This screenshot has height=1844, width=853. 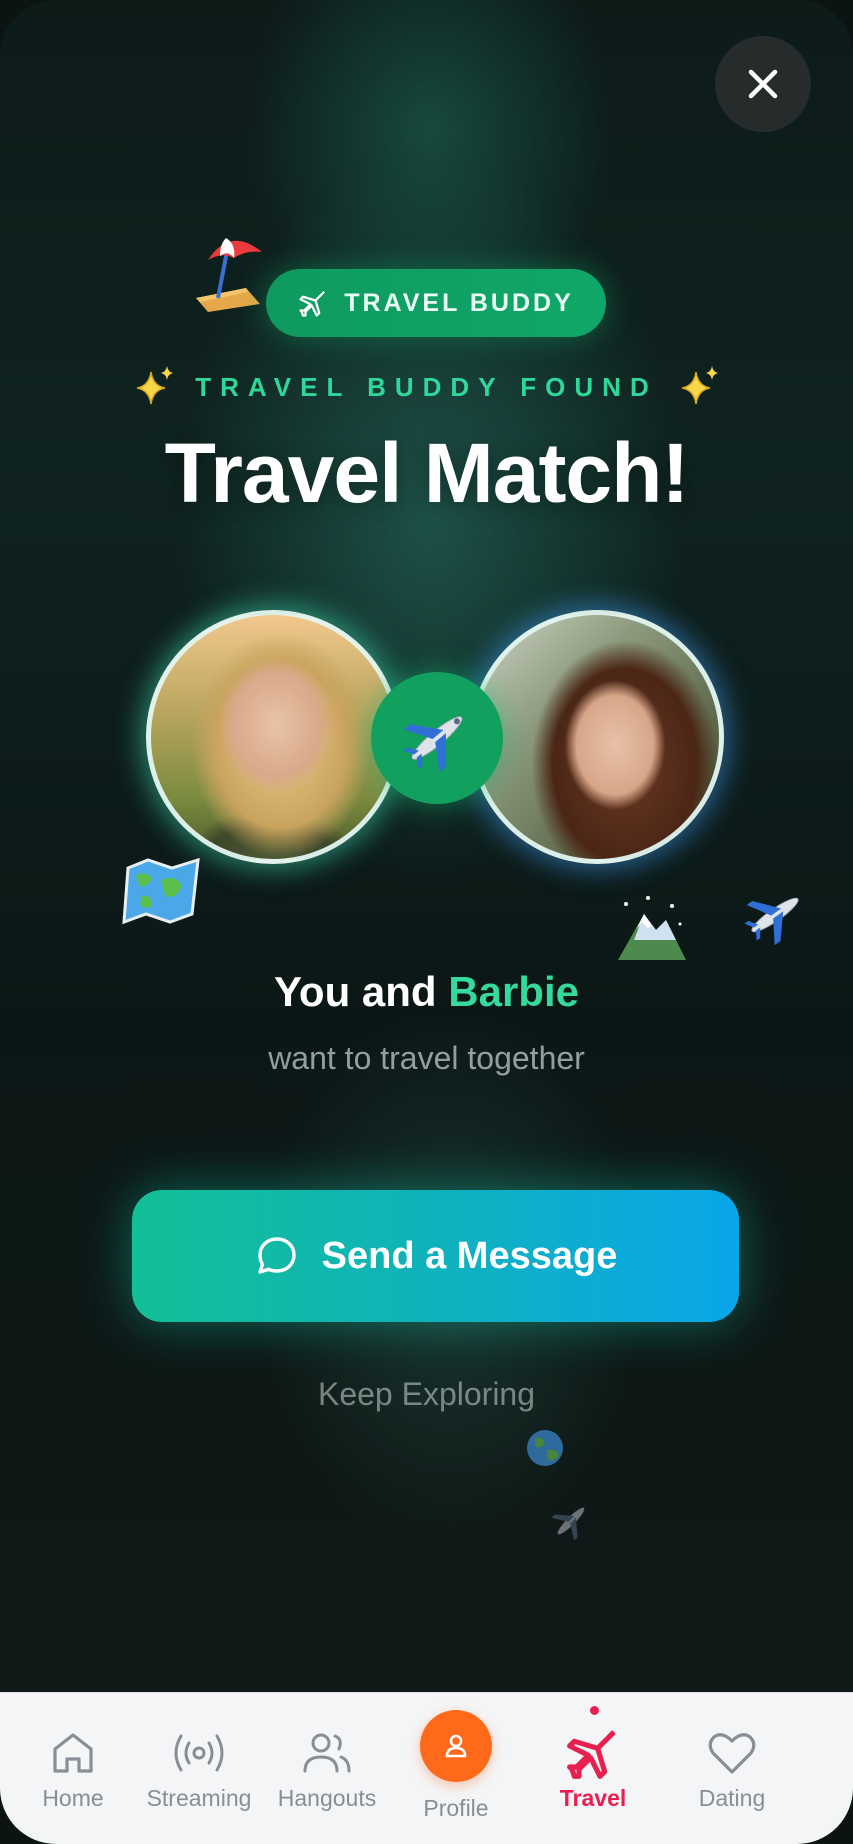 I want to click on globe-icon, so click(x=545, y=1448).